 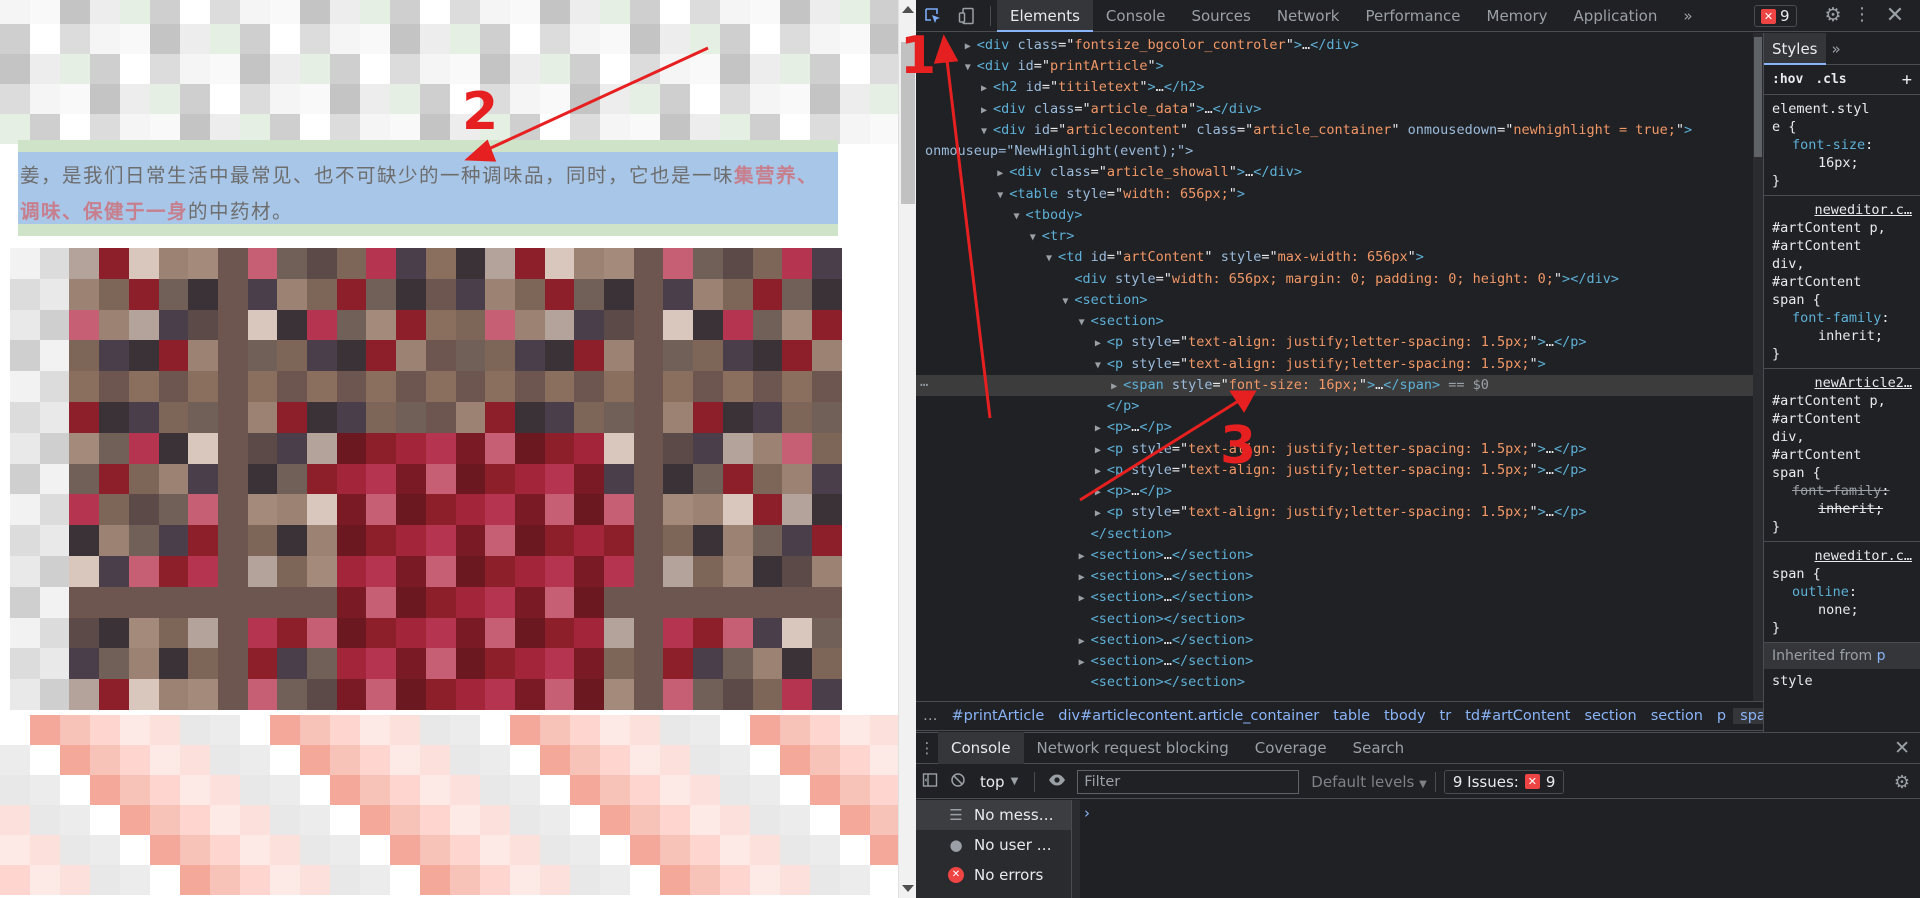 I want to click on issues-button: 9 Issues: ✕ 9, so click(x=1504, y=781).